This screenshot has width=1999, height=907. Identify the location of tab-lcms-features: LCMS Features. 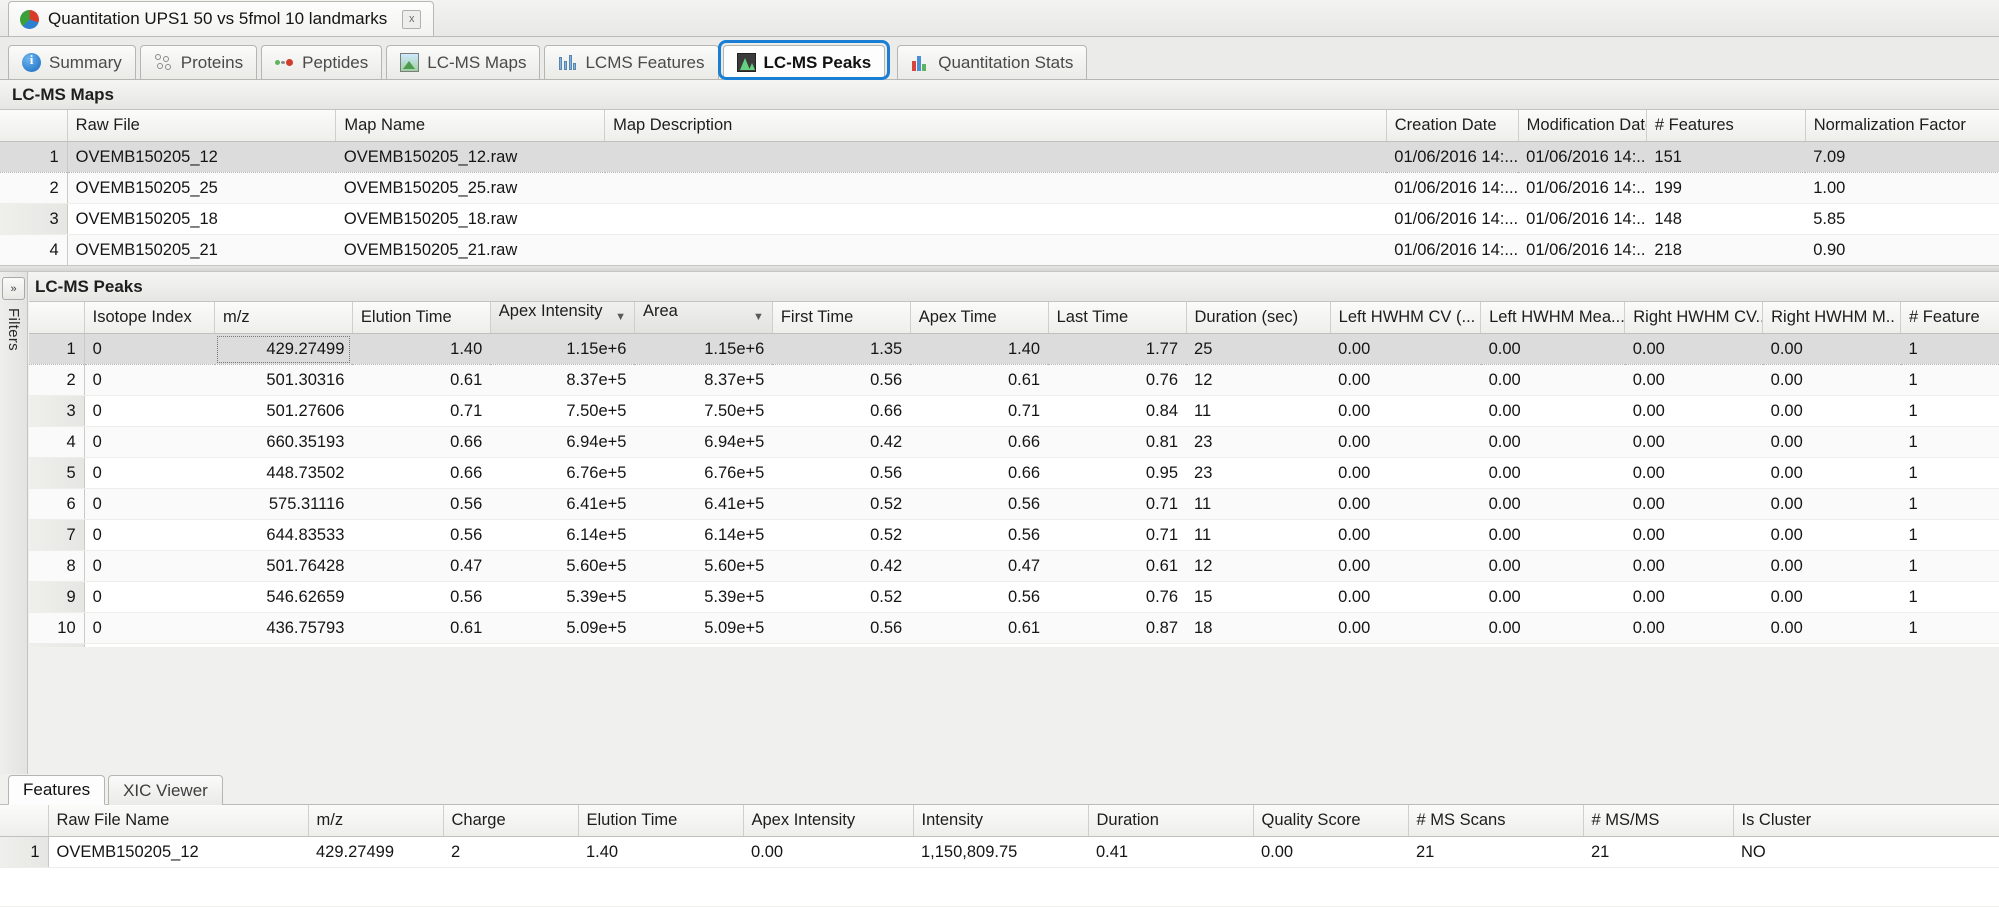
(631, 62).